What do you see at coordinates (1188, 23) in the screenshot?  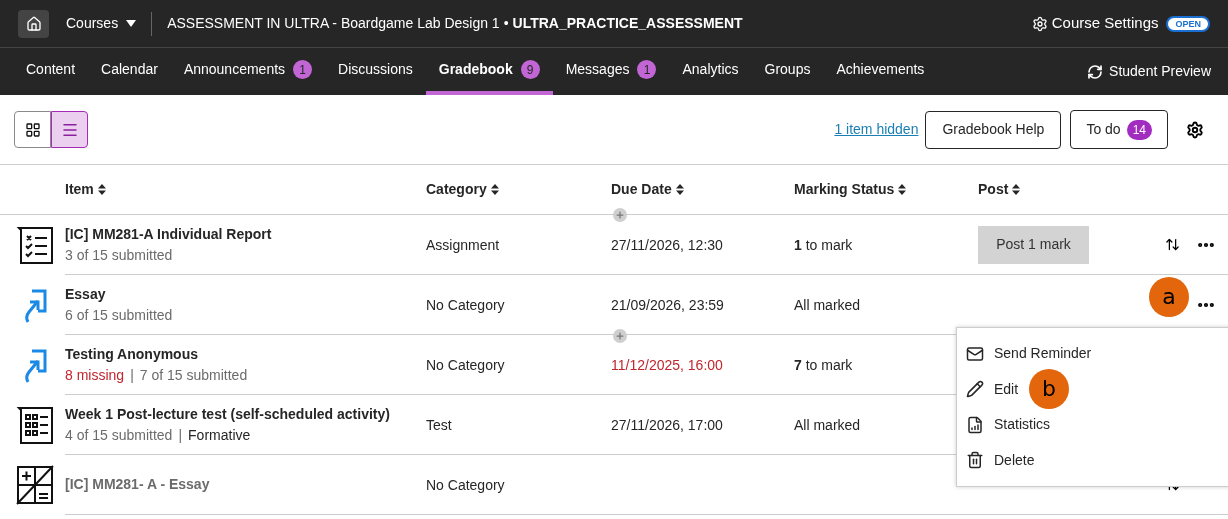 I see `status-badge: OPEN` at bounding box center [1188, 23].